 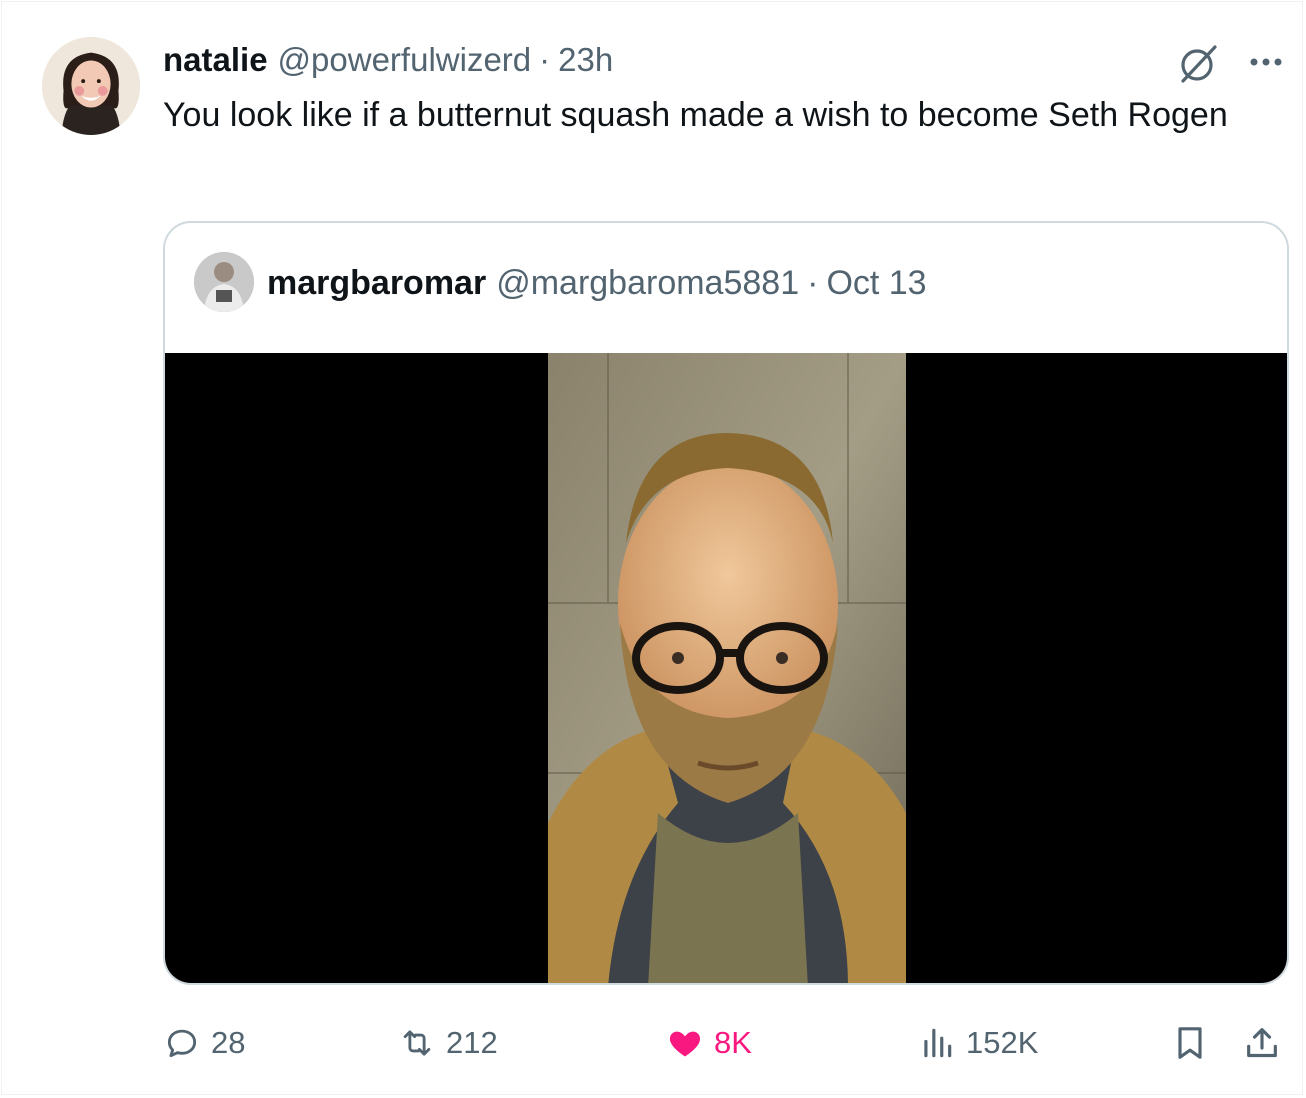 I want to click on tweet-actions: 28 212 8K 152K, so click(x=653, y=1043).